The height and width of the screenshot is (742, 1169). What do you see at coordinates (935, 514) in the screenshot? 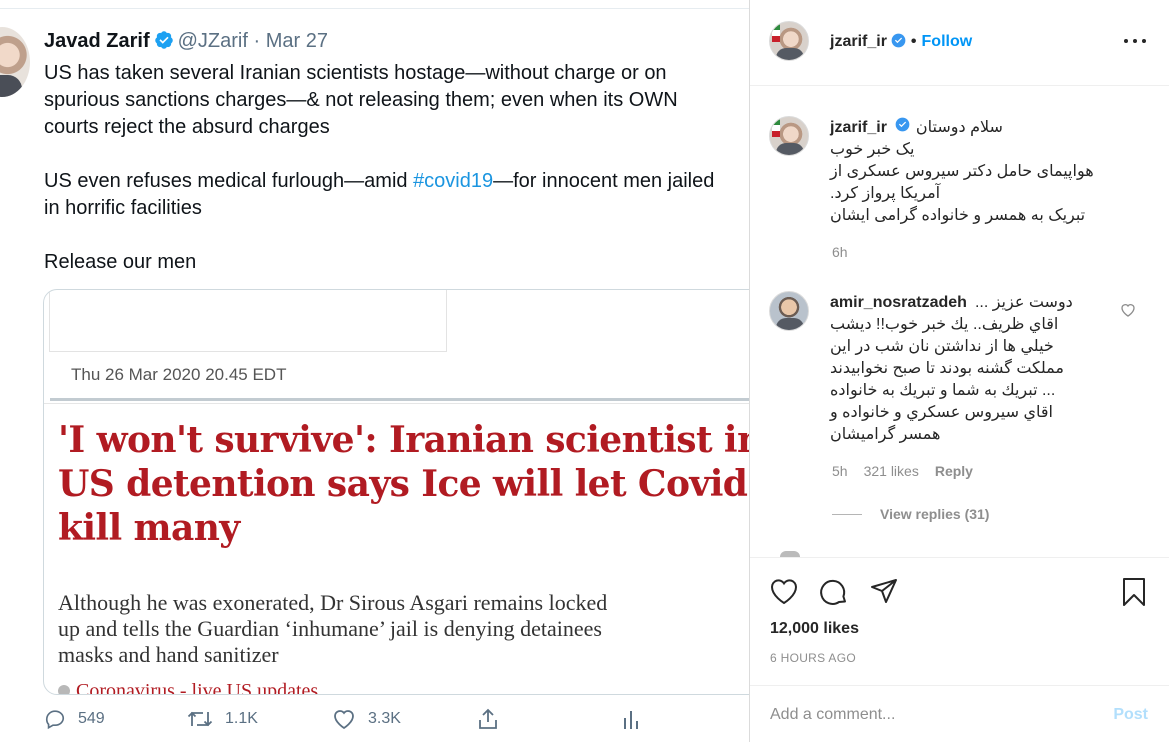
I see `view-replies-label: View replies (31)` at bounding box center [935, 514].